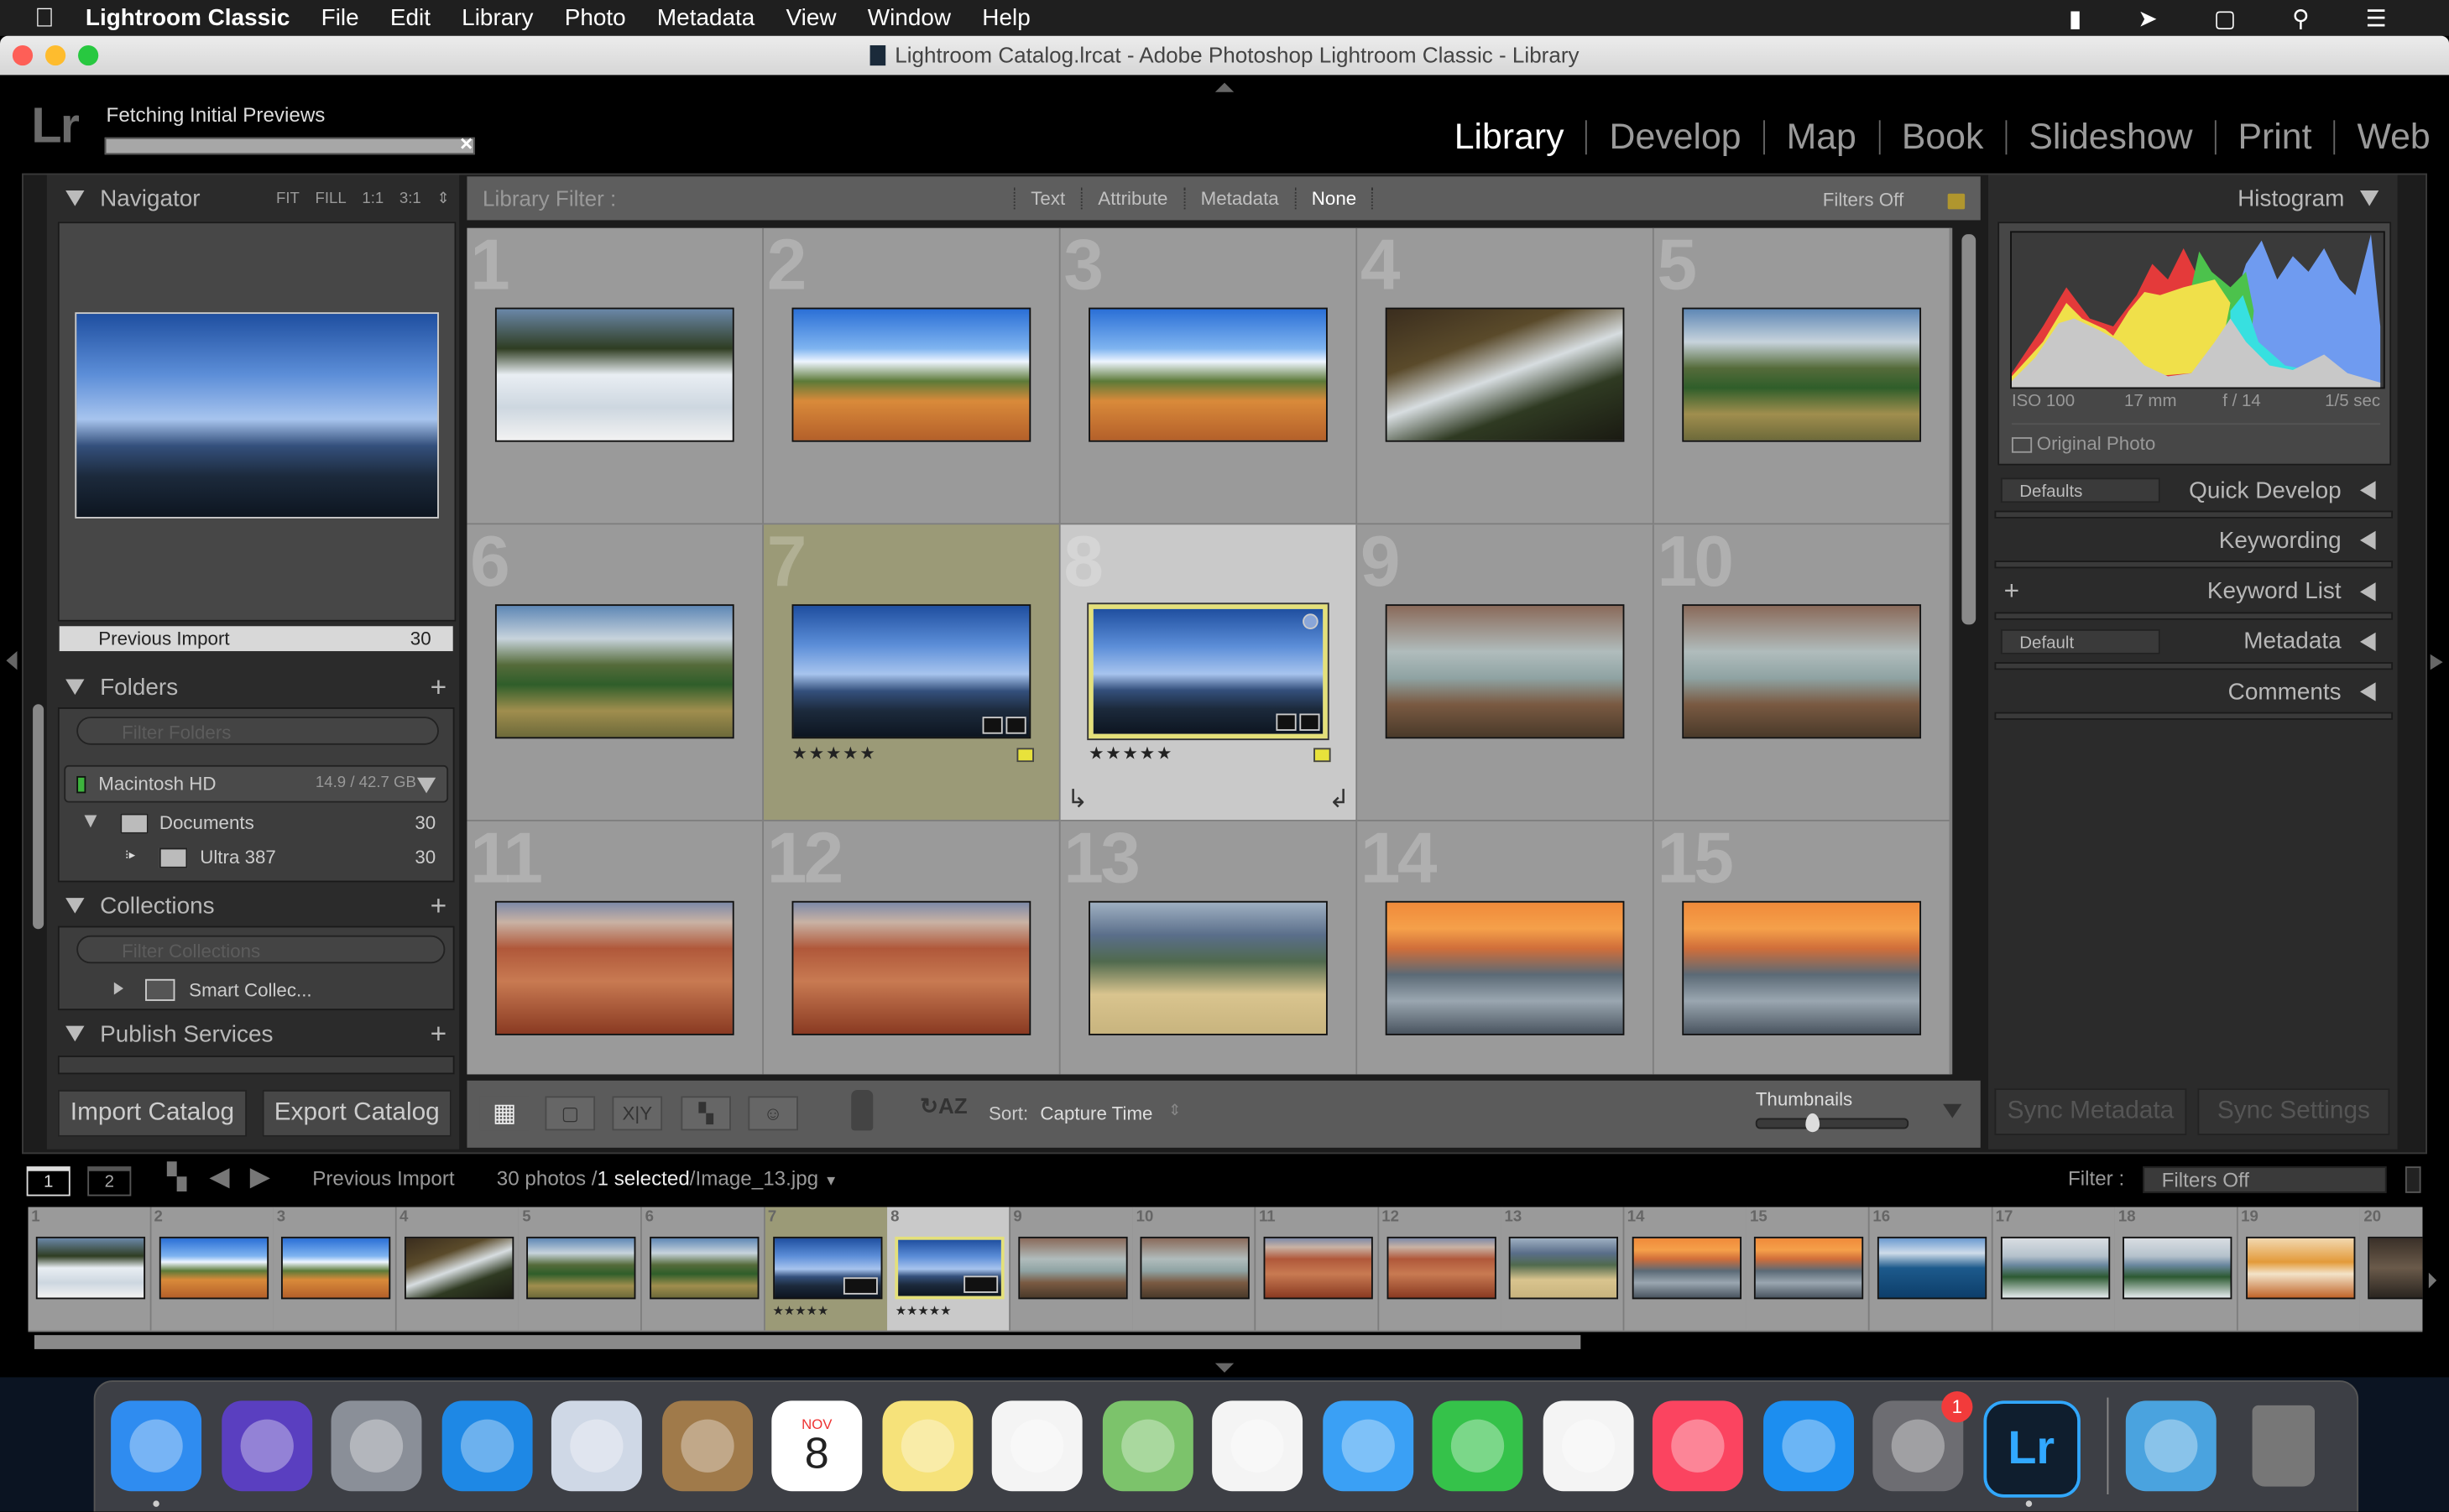 The height and width of the screenshot is (1512, 2449). Describe the element at coordinates (2193, 490) in the screenshot. I see `panel-header-quick-develop: Defaults Quick Develop` at that location.